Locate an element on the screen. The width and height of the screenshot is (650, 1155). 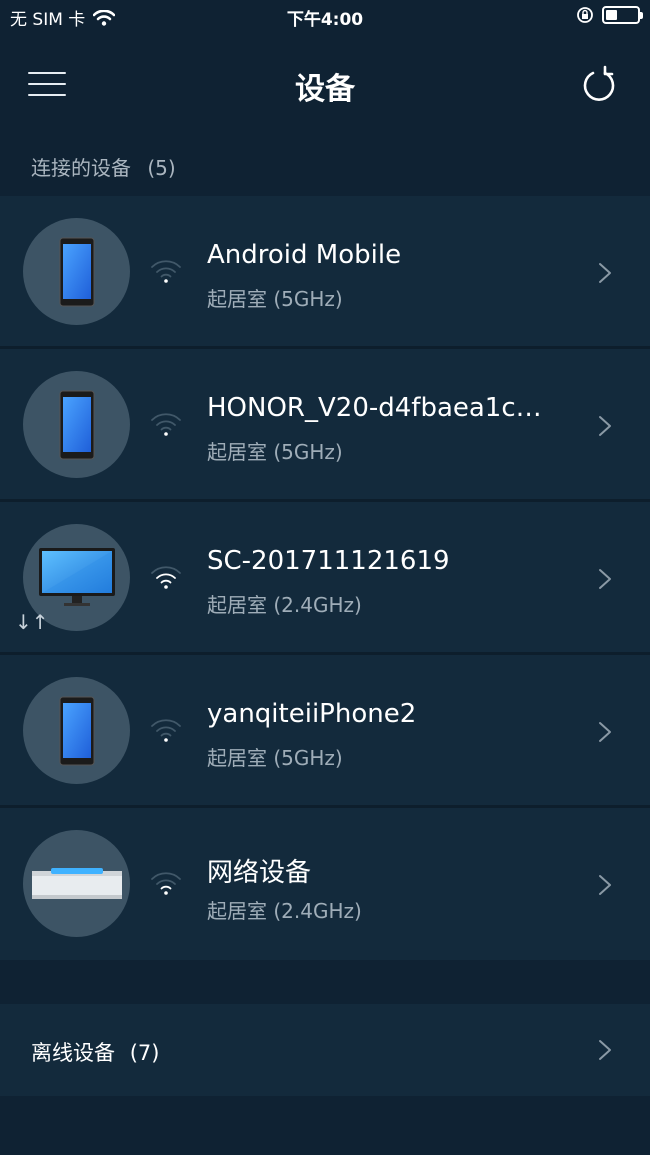
device-row: SC-201711121619 起居室 (2.4GHz) ↓↑ is located at coordinates (325, 578).